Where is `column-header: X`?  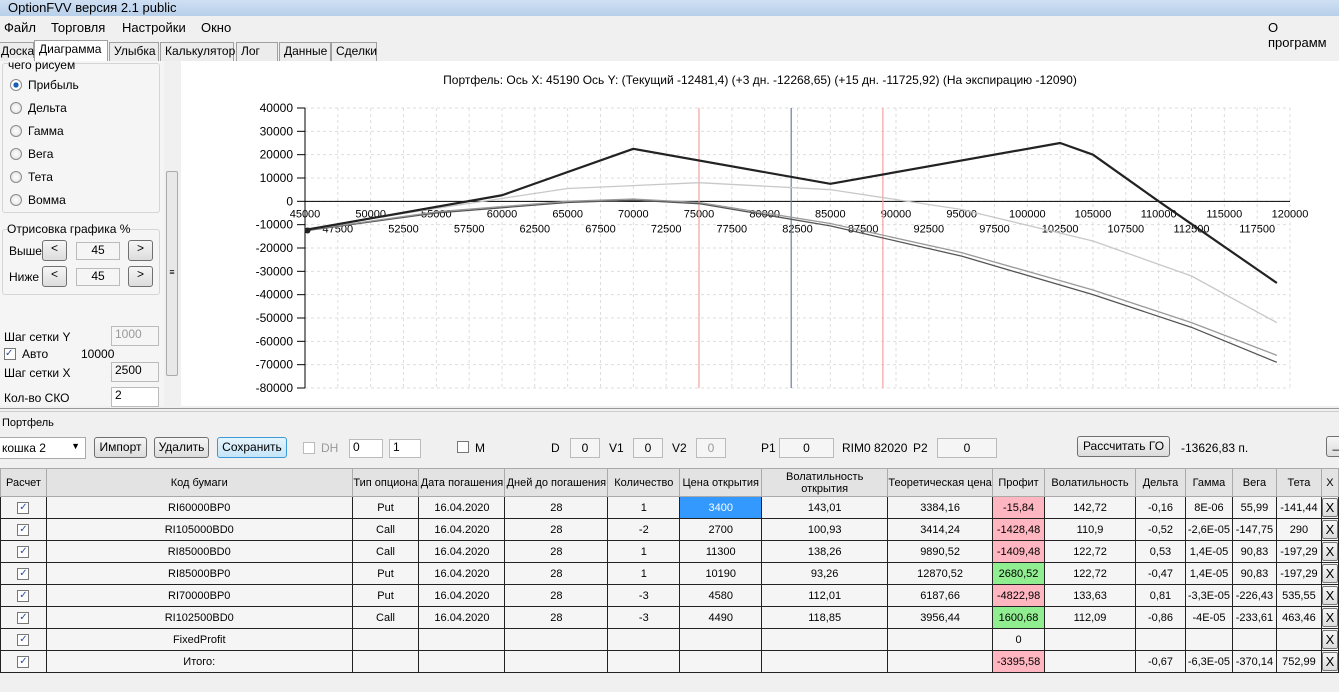
column-header: X is located at coordinates (1329, 482).